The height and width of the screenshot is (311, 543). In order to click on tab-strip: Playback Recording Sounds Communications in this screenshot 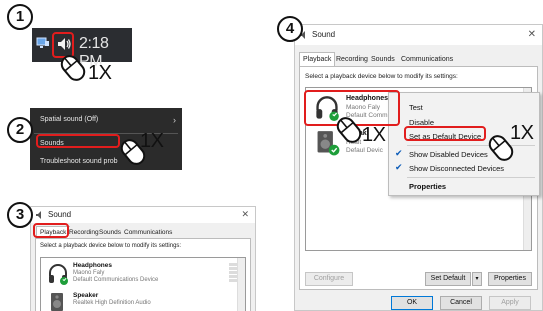, I will do `click(418, 59)`.